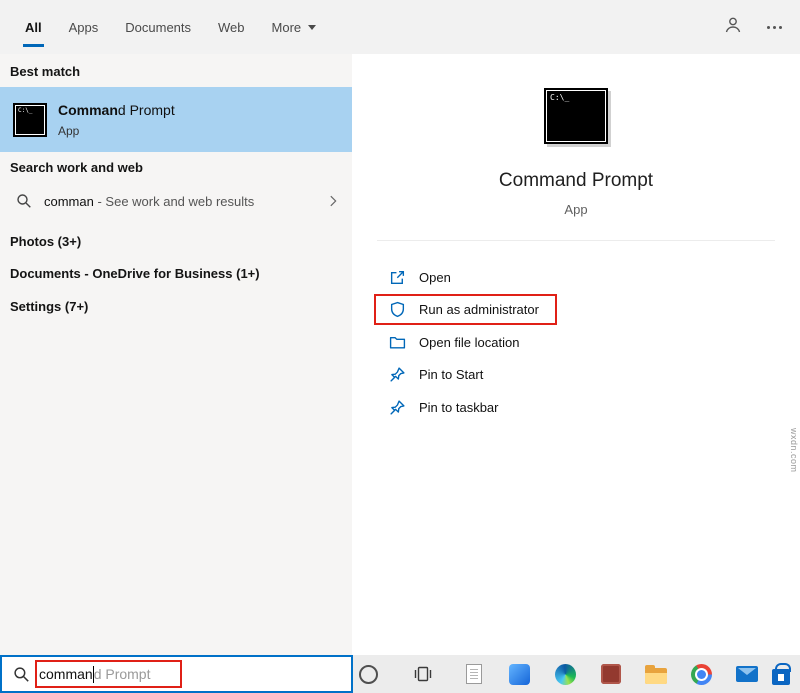 This screenshot has width=800, height=693. What do you see at coordinates (733, 27) in the screenshot?
I see `account-icon` at bounding box center [733, 27].